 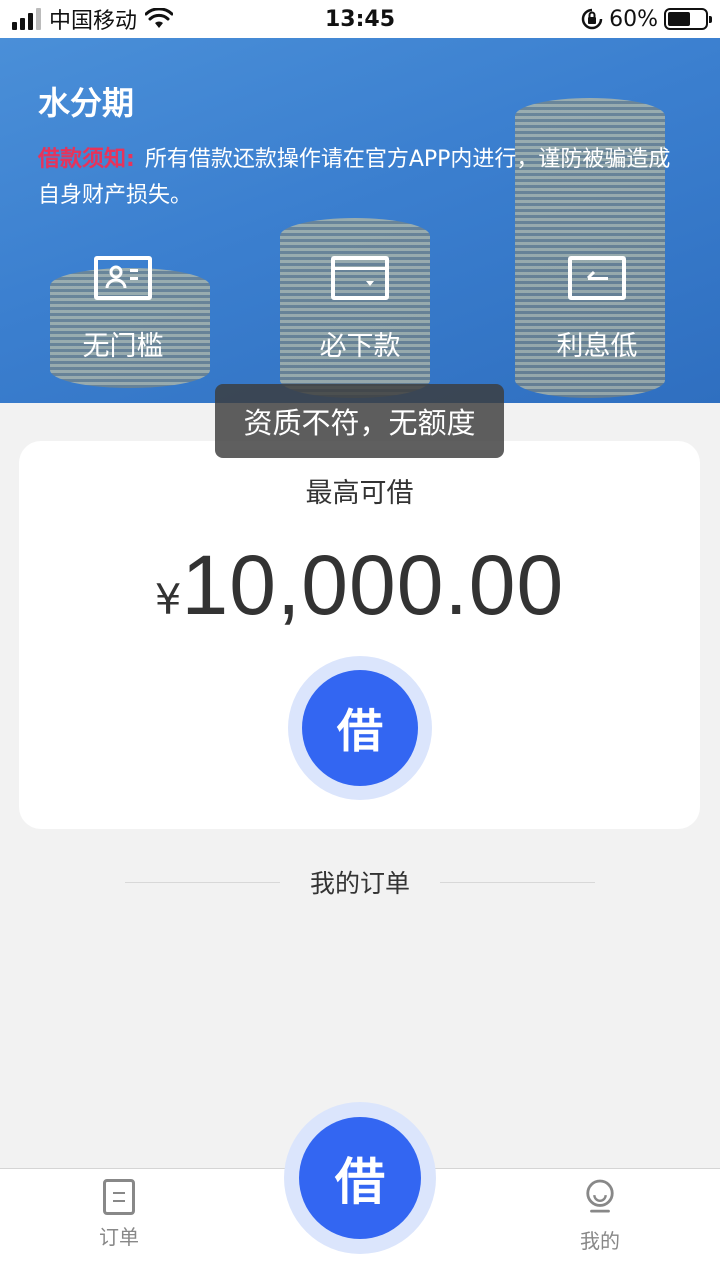 I want to click on orientation-lock-icon, so click(x=592, y=19).